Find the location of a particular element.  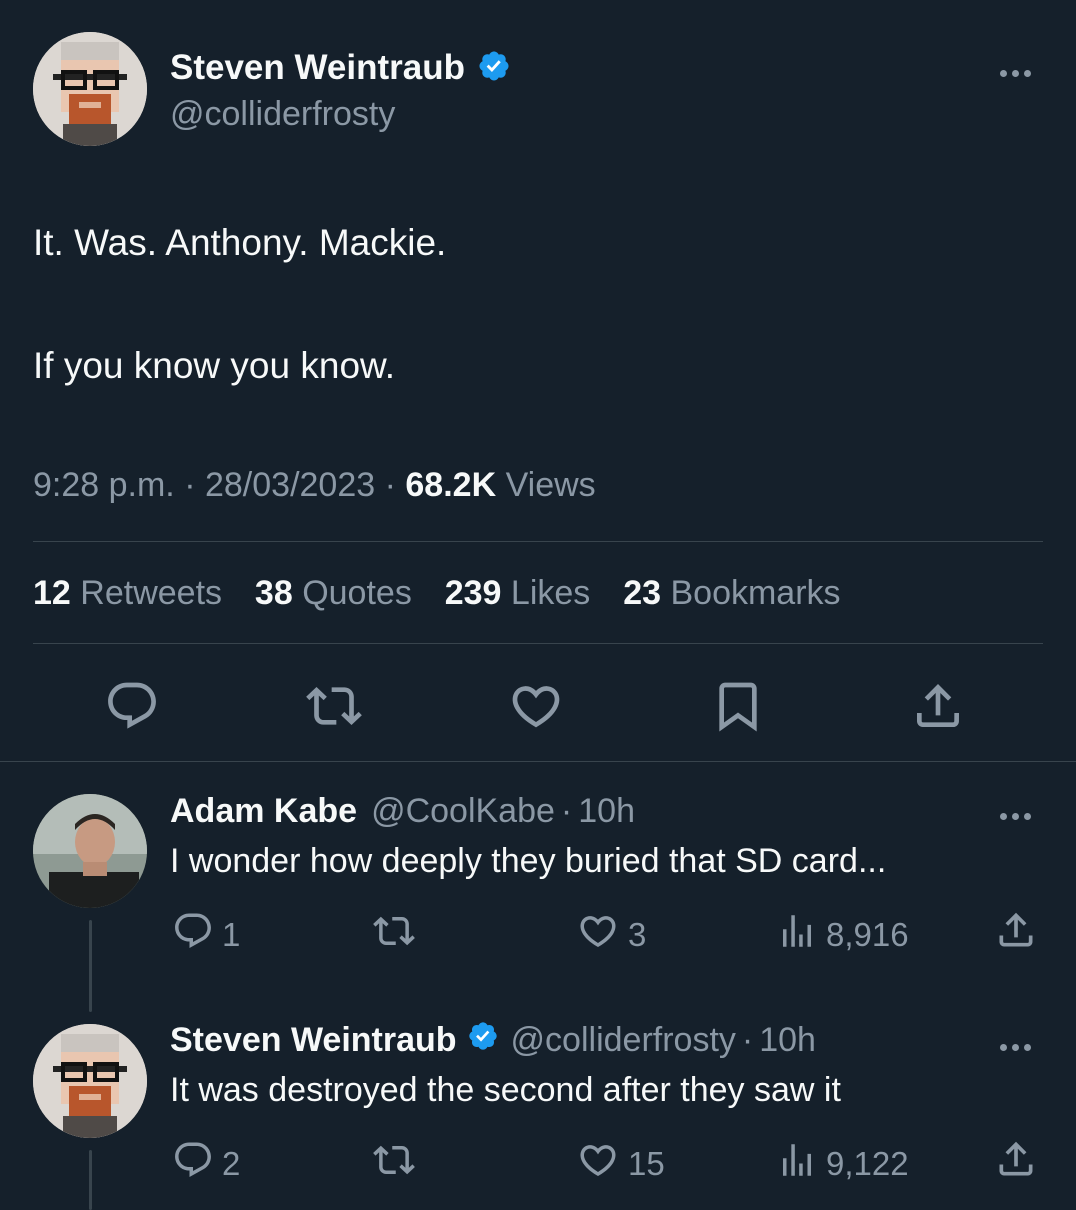

quotes-count: 38 is located at coordinates (273, 593).